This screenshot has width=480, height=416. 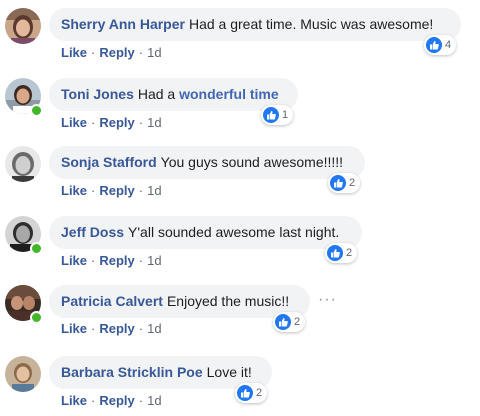 What do you see at coordinates (109, 162) in the screenshot?
I see `comment-author: Sonja Stafford` at bounding box center [109, 162].